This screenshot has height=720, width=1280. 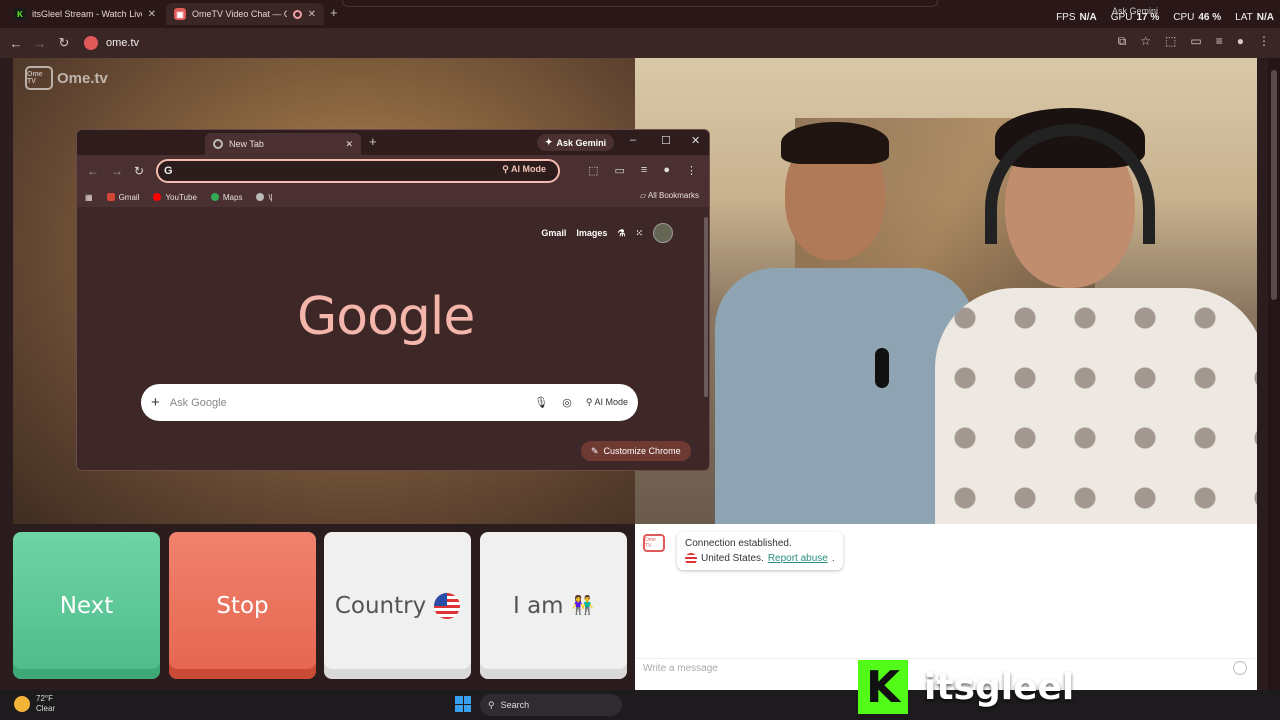 I want to click on all-bookmarks-button: ▱ All Bookmarks, so click(x=669, y=195).